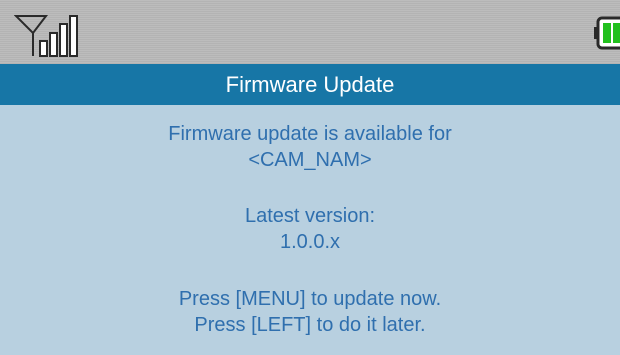  Describe the element at coordinates (310, 242) in the screenshot. I see `latest-version-value: 1.0.0.x` at that location.